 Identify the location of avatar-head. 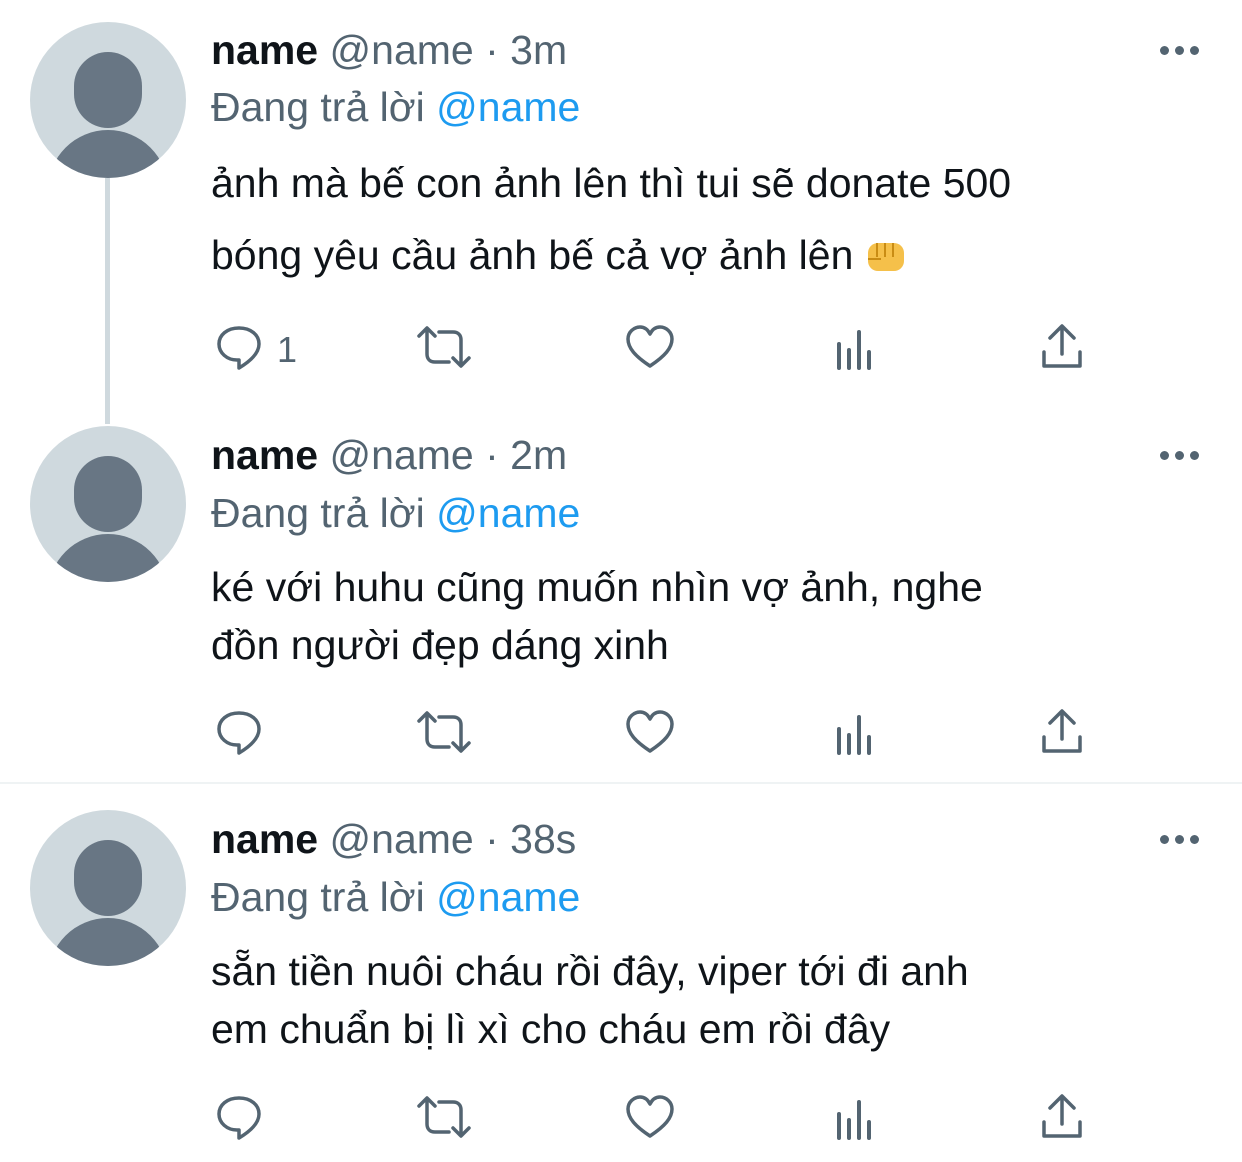
(108, 878).